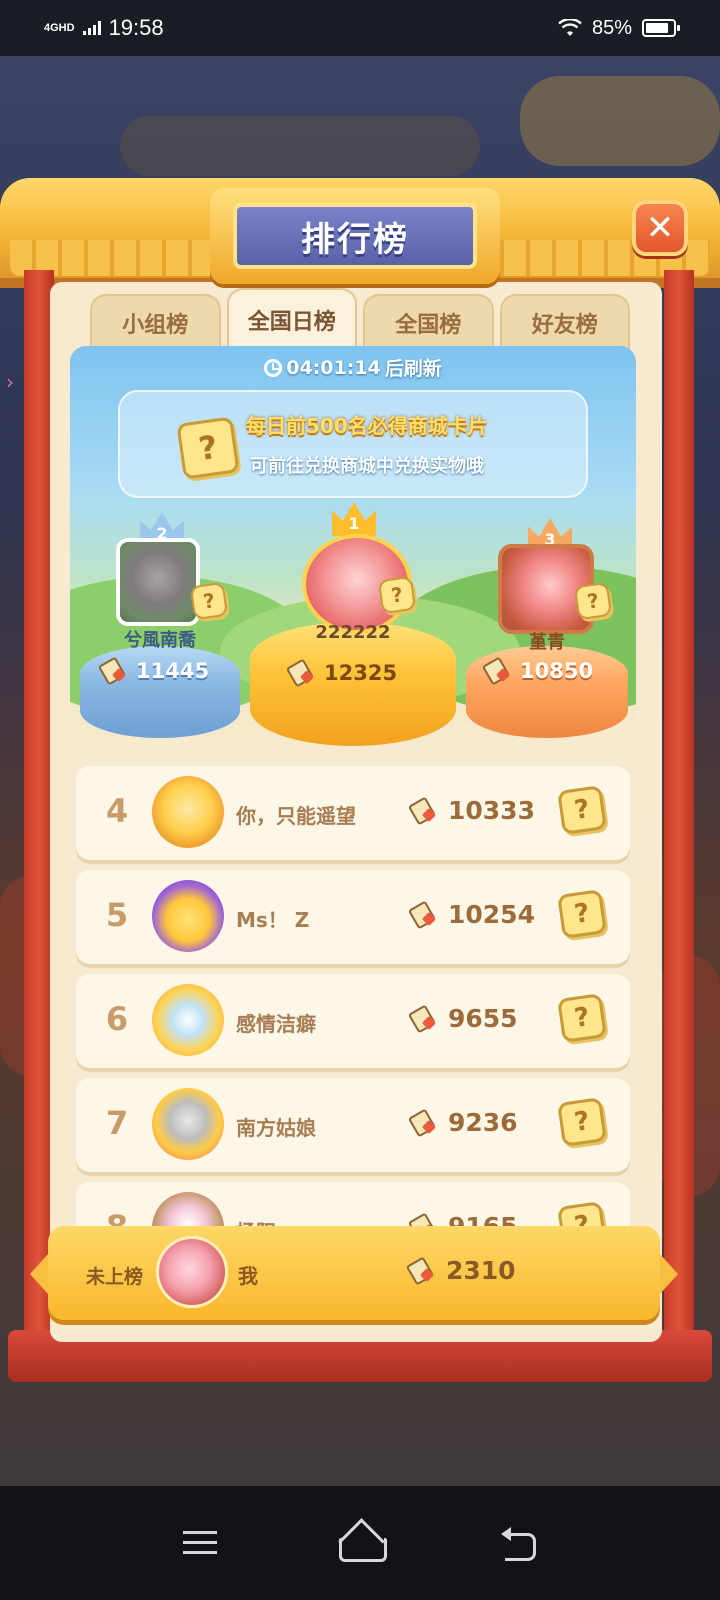  I want to click on network-type: 4GHD, so click(59, 28).